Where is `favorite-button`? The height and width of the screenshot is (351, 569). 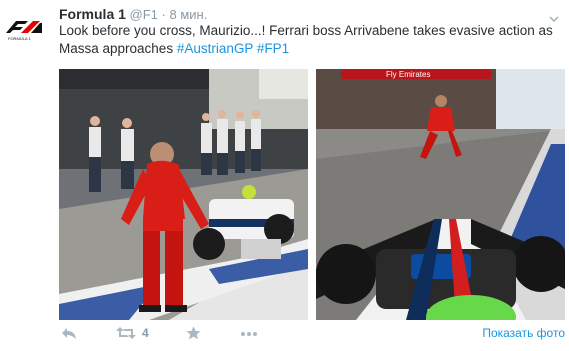
favorite-button is located at coordinates (193, 333).